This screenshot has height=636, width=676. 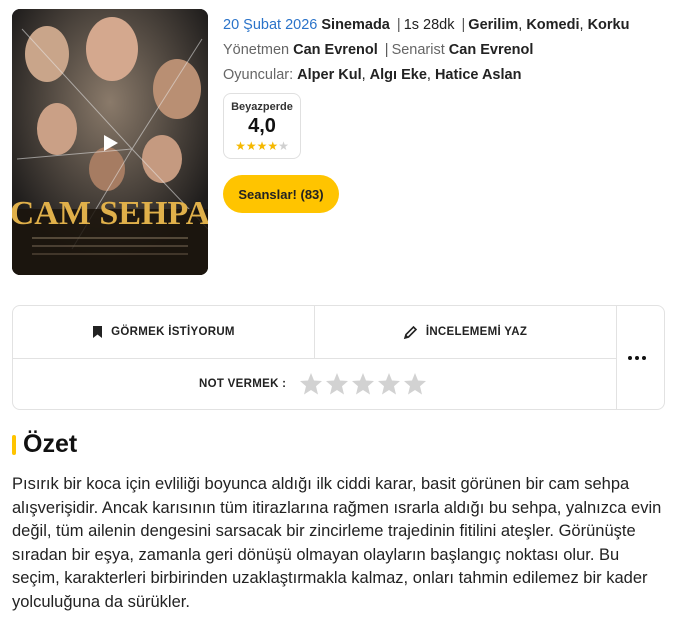 What do you see at coordinates (256, 50) in the screenshot?
I see `director-label: Yönetmen` at bounding box center [256, 50].